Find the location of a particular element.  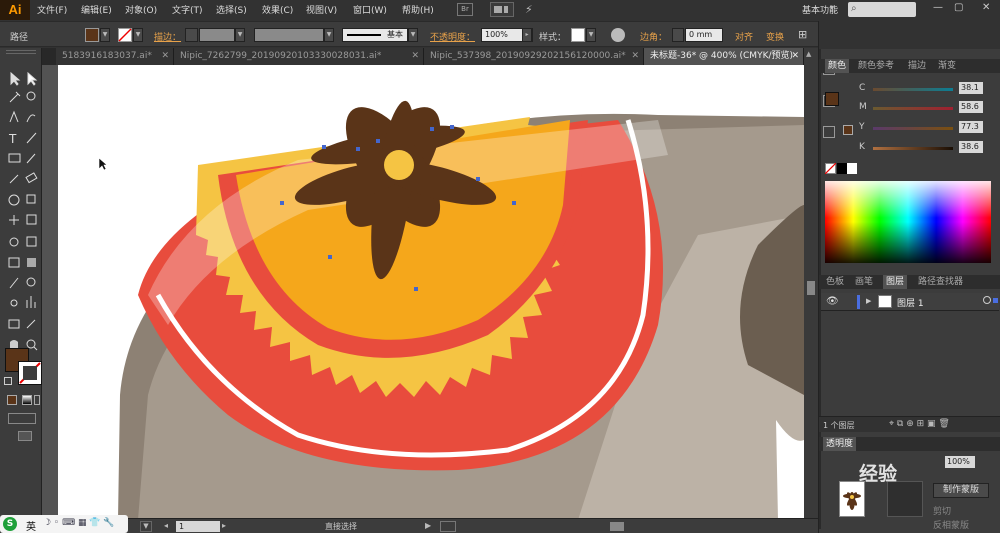

chevron-down-icon: ▾ is located at coordinates (832, 7).